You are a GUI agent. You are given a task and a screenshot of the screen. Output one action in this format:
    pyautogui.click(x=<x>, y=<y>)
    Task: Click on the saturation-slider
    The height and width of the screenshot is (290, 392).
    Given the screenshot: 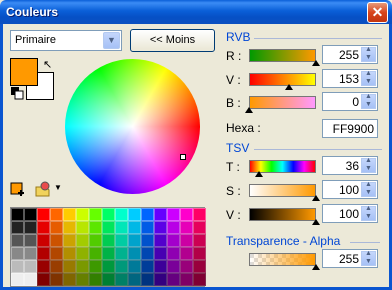 What is the action you would take?
    pyautogui.click(x=282, y=190)
    